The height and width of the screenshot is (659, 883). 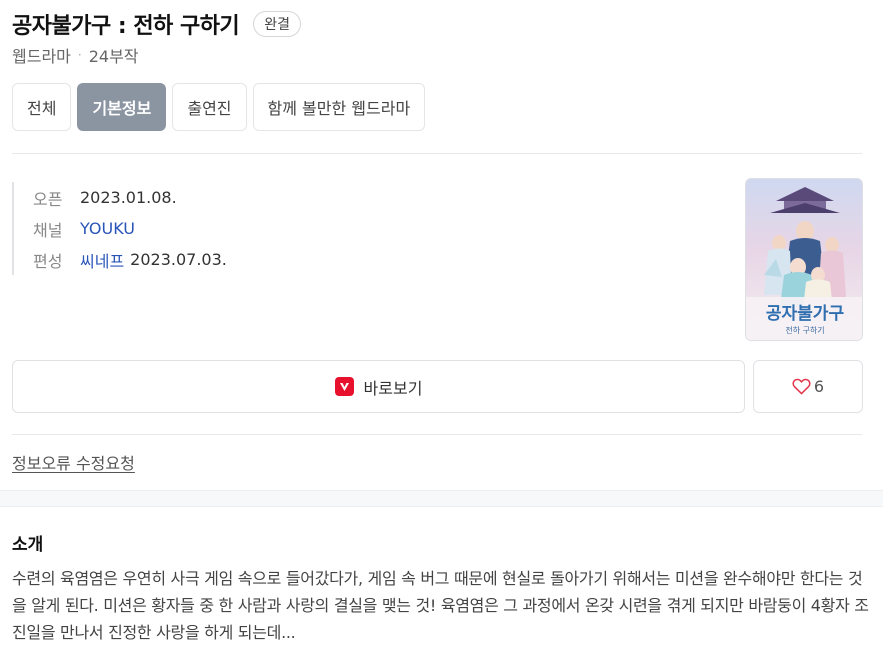 What do you see at coordinates (126, 26) in the screenshot?
I see `page-title: 공자불가구 : 전하 구하기` at bounding box center [126, 26].